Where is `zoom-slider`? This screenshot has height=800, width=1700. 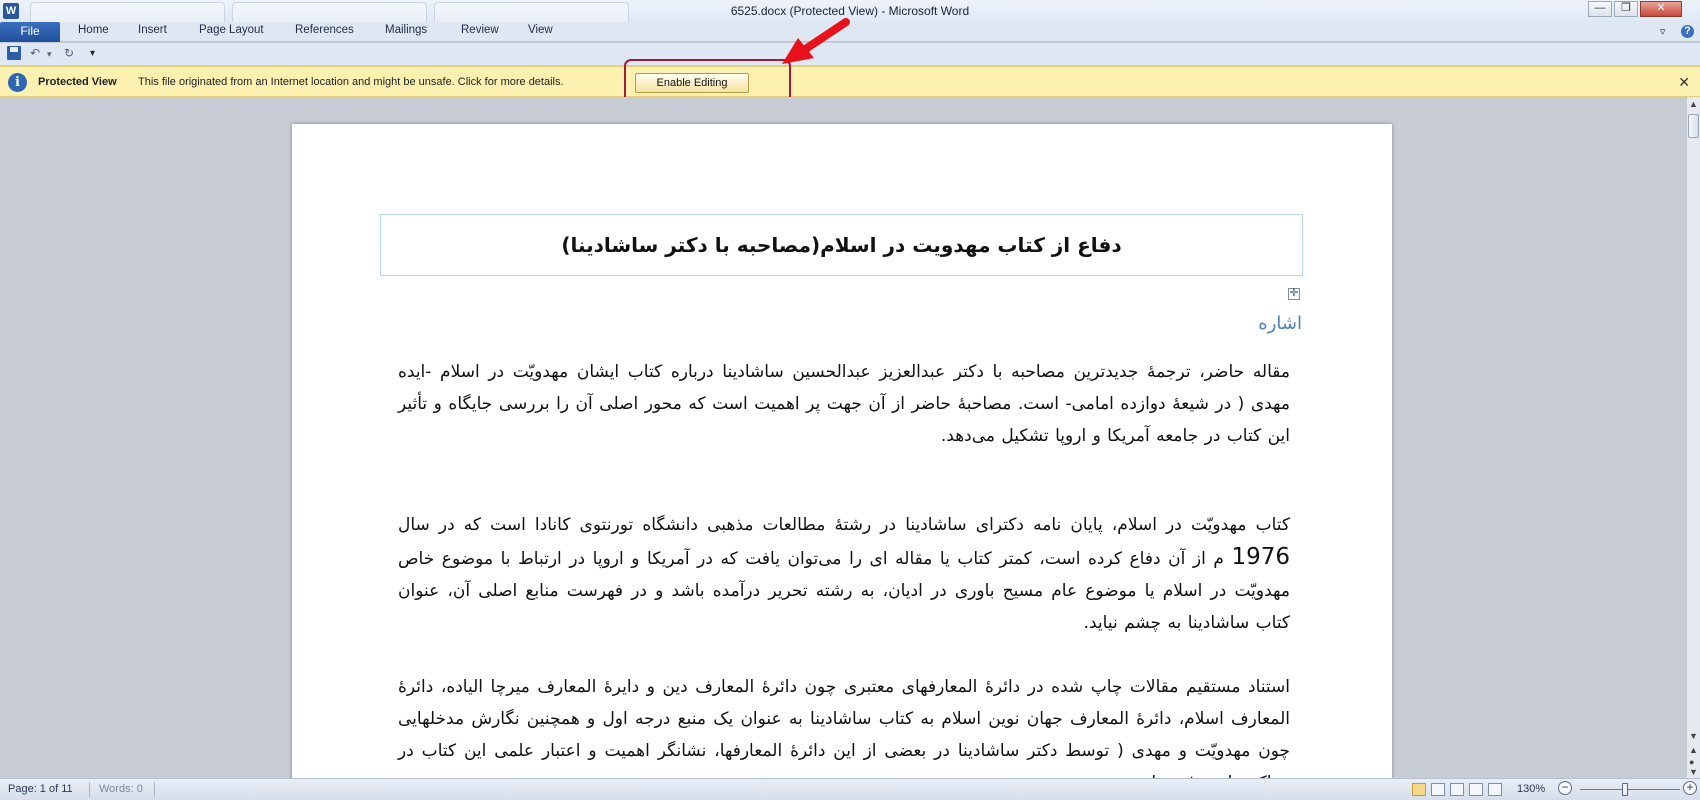 zoom-slider is located at coordinates (1630, 789).